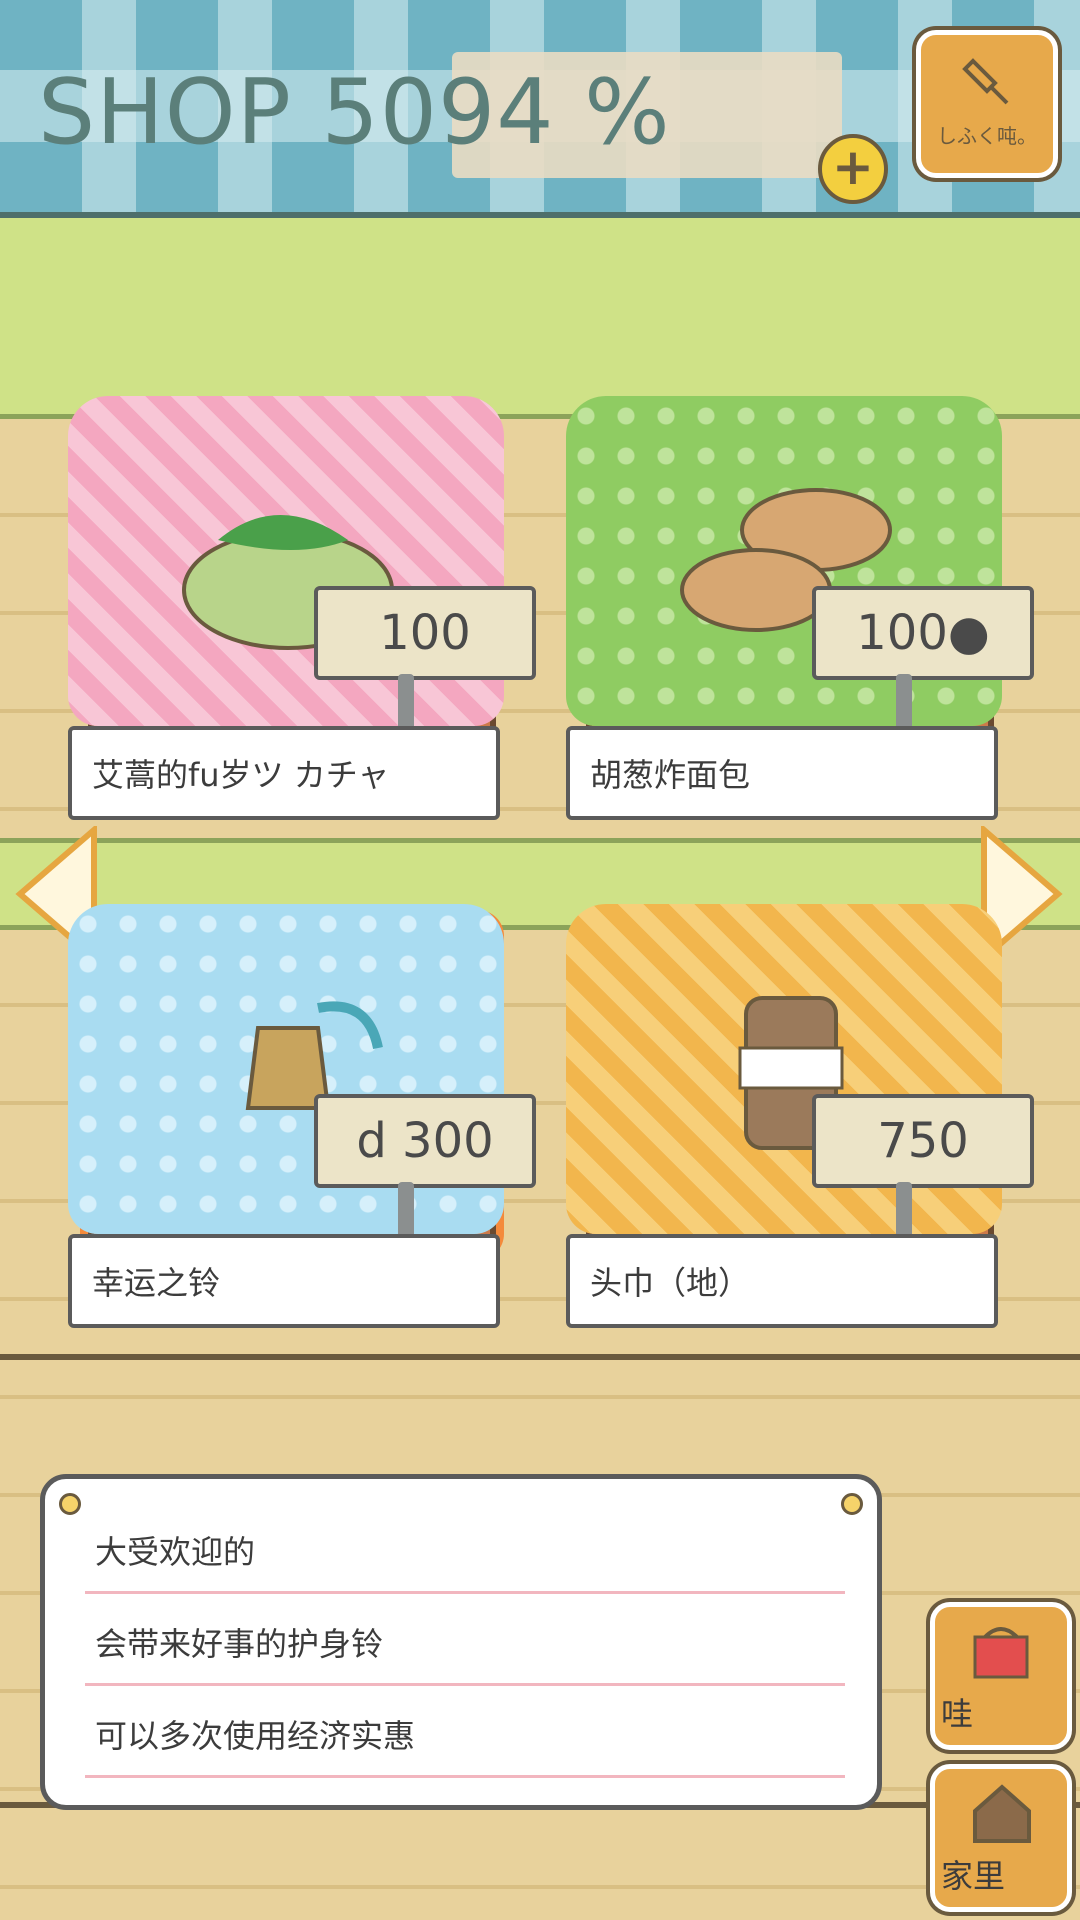 This screenshot has height=1920, width=1080. What do you see at coordinates (175, 1552) in the screenshot?
I see `description-line: 大受欢迎的` at bounding box center [175, 1552].